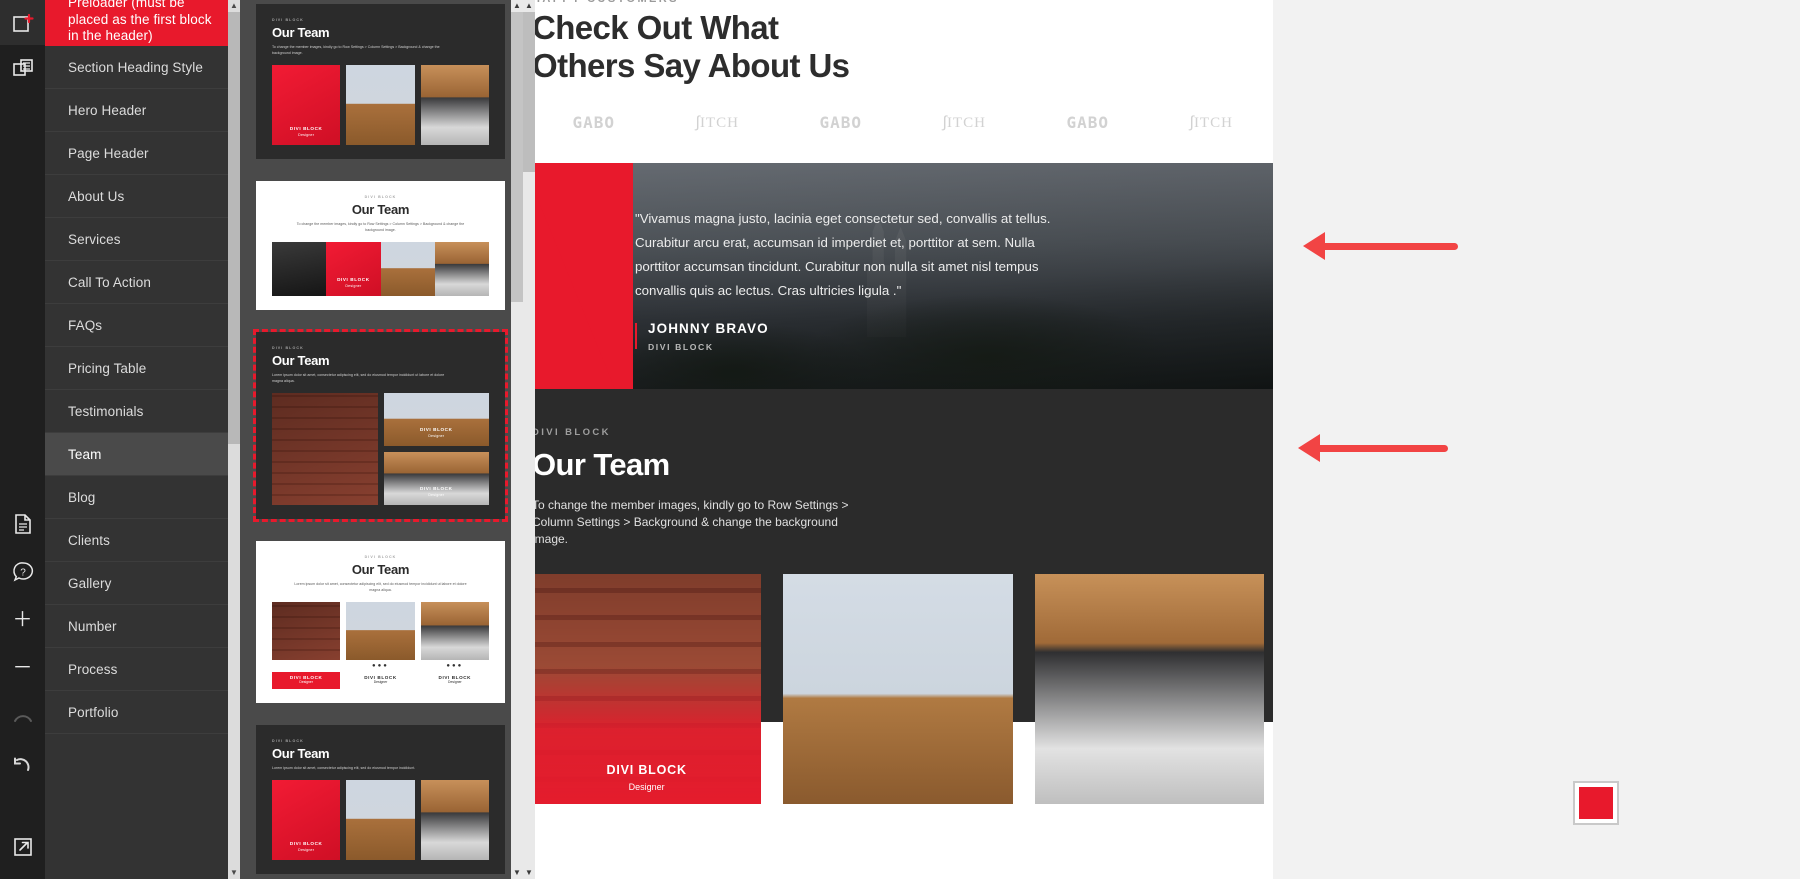  Describe the element at coordinates (1388, 246) in the screenshot. I see `arrow-shaft-top` at that location.